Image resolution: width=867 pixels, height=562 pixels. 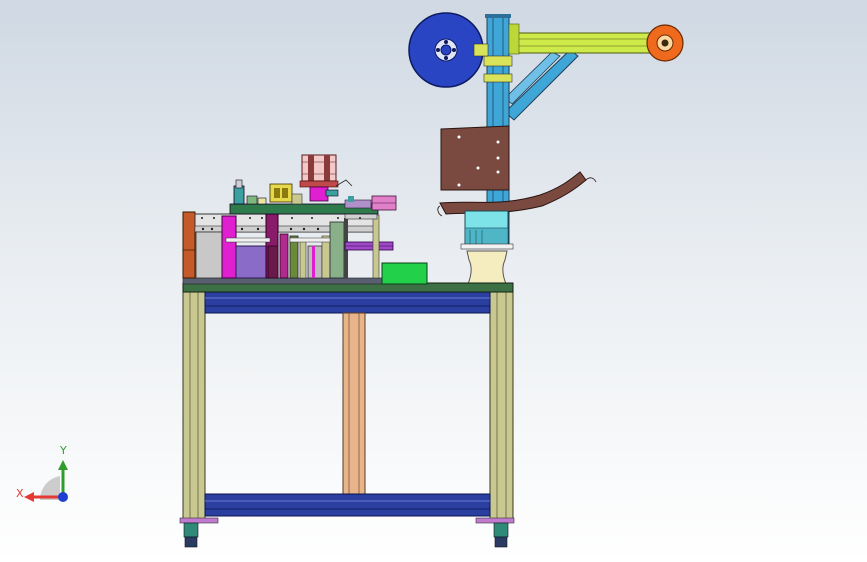 What do you see at coordinates (189, 245) in the screenshot?
I see `left-side-plate` at bounding box center [189, 245].